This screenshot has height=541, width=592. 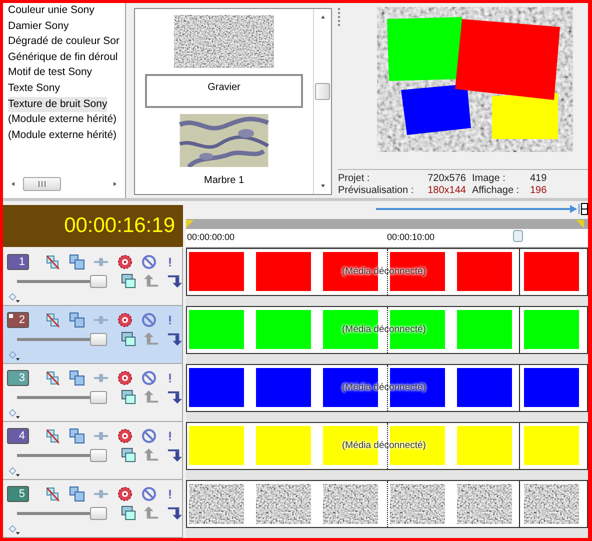 What do you see at coordinates (446, 191) in the screenshot?
I see `info-value: 180x144` at bounding box center [446, 191].